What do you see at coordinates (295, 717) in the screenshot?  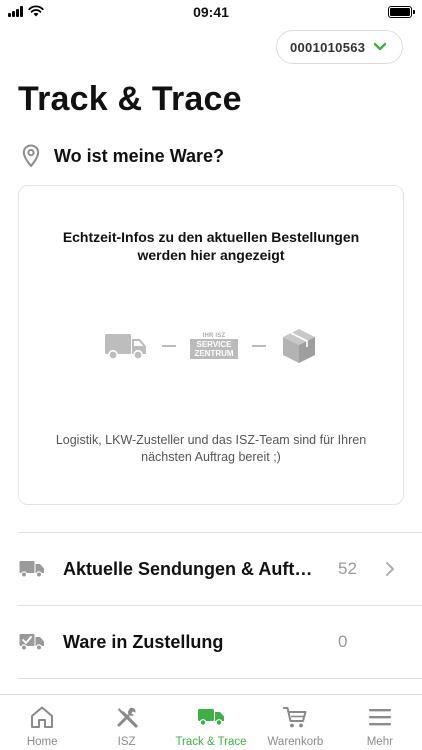 I see `cart-icon` at bounding box center [295, 717].